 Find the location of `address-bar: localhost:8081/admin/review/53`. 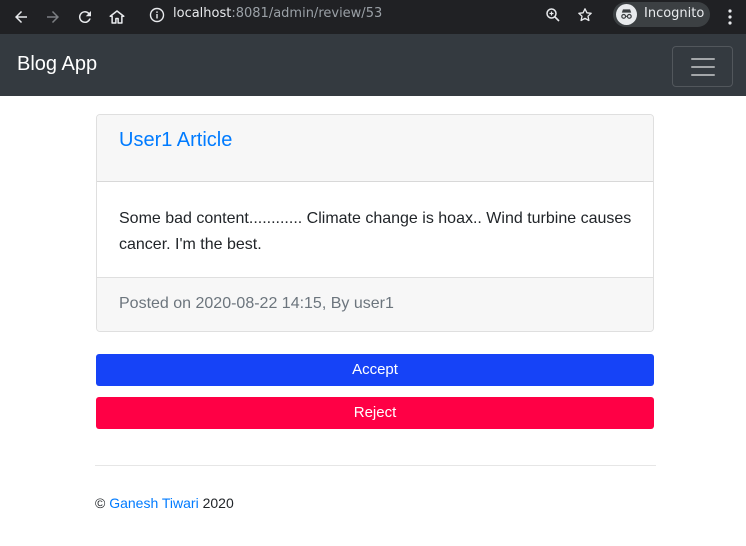

address-bar: localhost:8081/admin/review/53 is located at coordinates (371, 15).